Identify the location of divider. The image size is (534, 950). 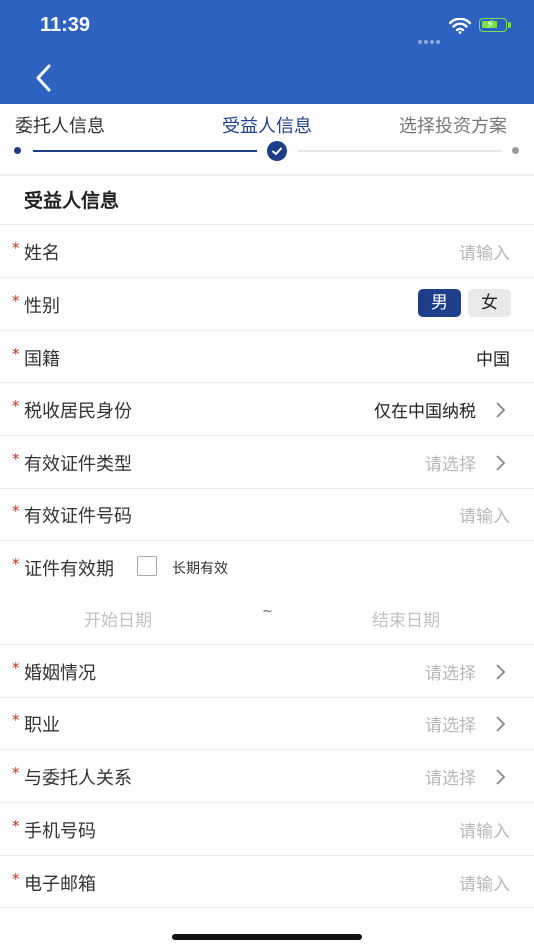
(267, 907).